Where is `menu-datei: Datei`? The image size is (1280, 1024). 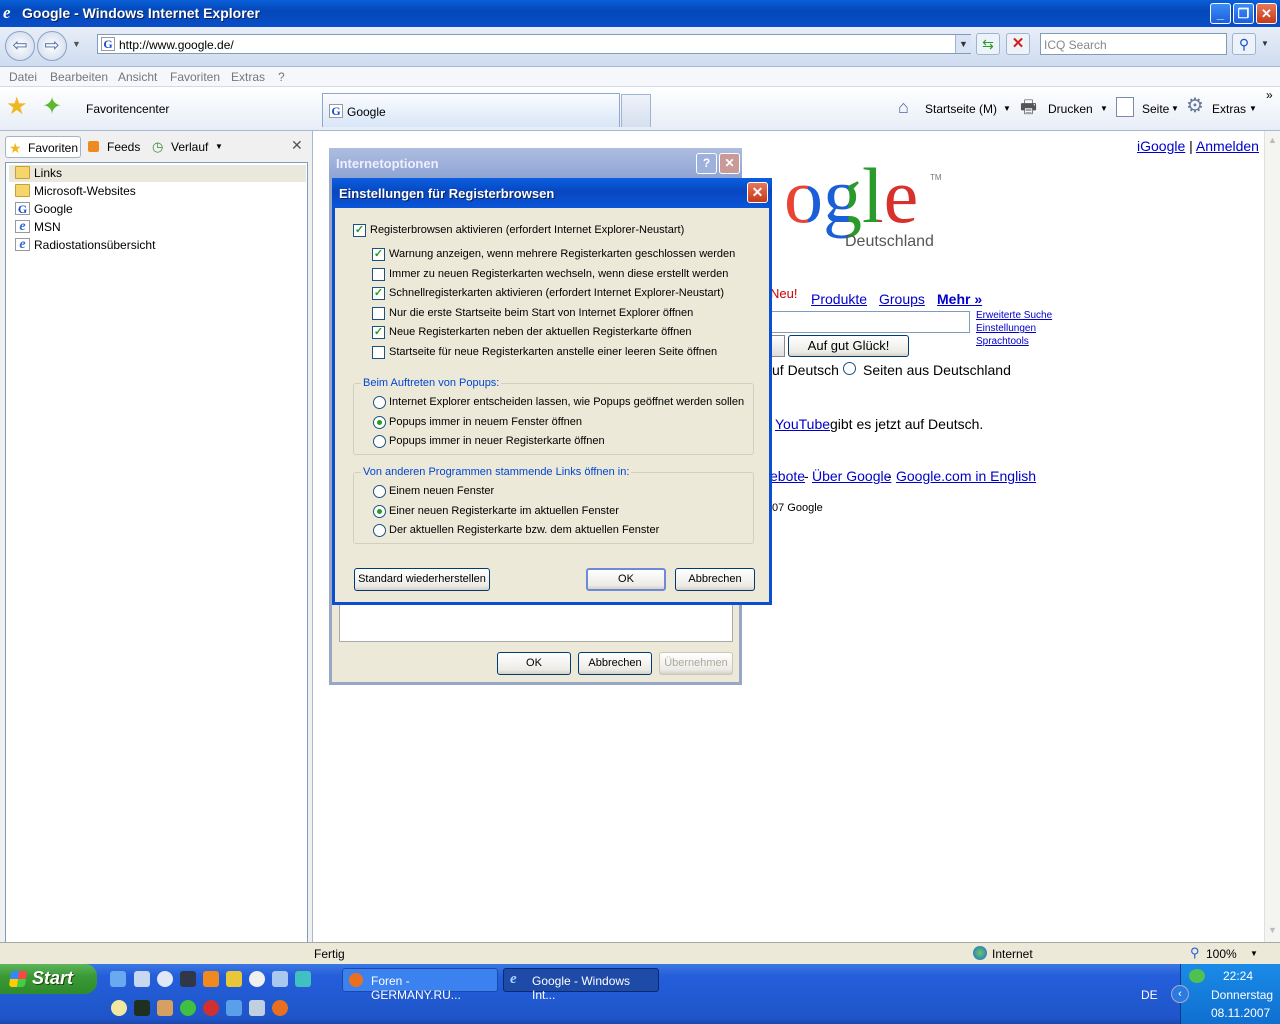 menu-datei: Datei is located at coordinates (23, 77).